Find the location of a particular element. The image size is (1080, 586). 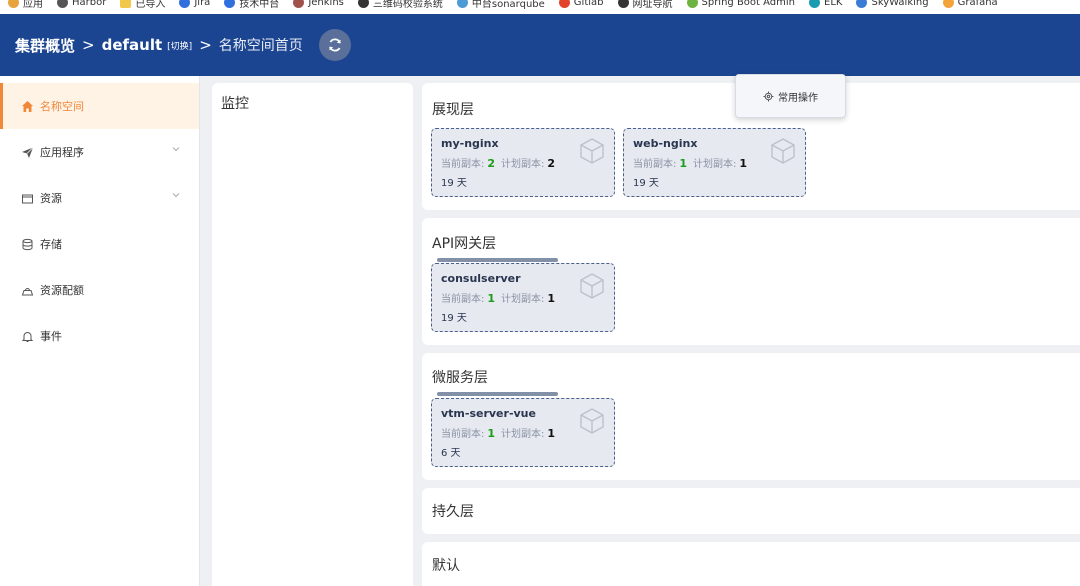

sidebar-item-label: 名称空间 is located at coordinates (62, 106).